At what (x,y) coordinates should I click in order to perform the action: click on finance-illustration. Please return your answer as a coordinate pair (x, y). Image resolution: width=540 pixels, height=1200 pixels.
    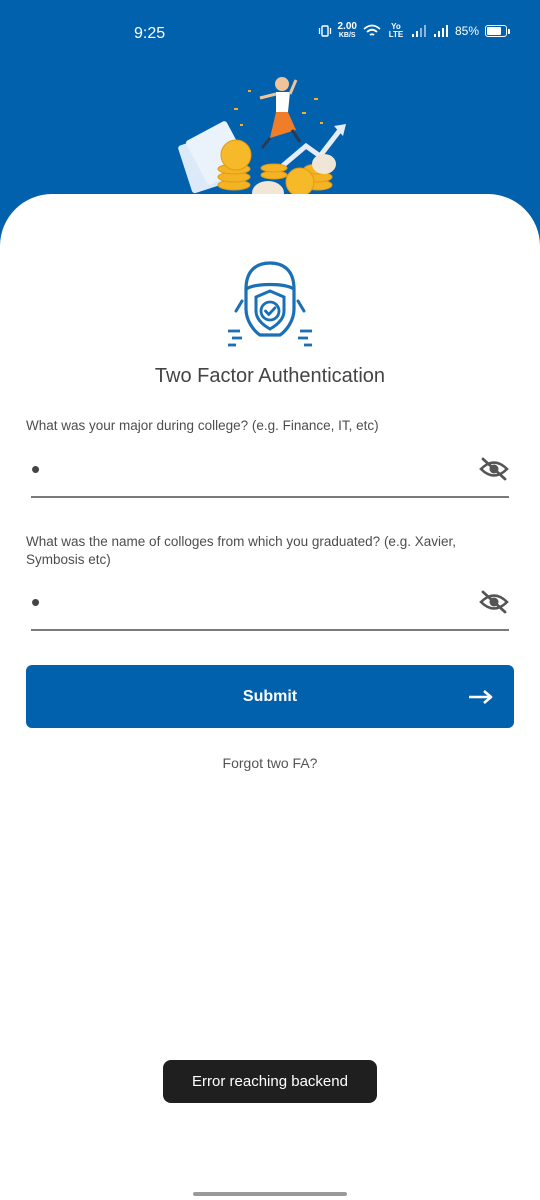
    Looking at the image, I should click on (262, 138).